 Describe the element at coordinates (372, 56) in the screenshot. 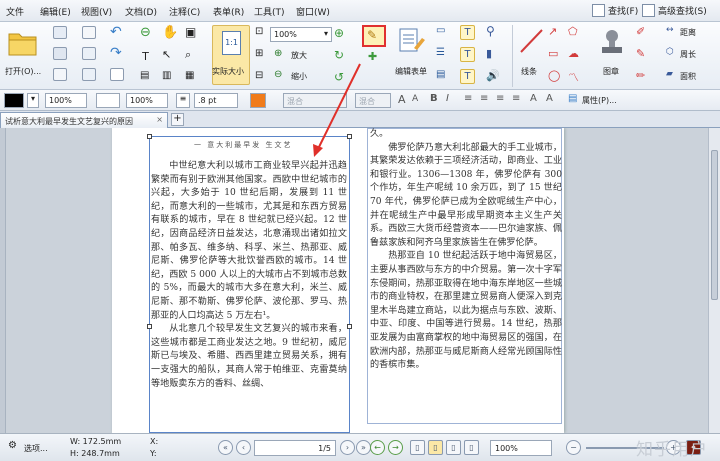

I see `add-icon: ✚` at that location.